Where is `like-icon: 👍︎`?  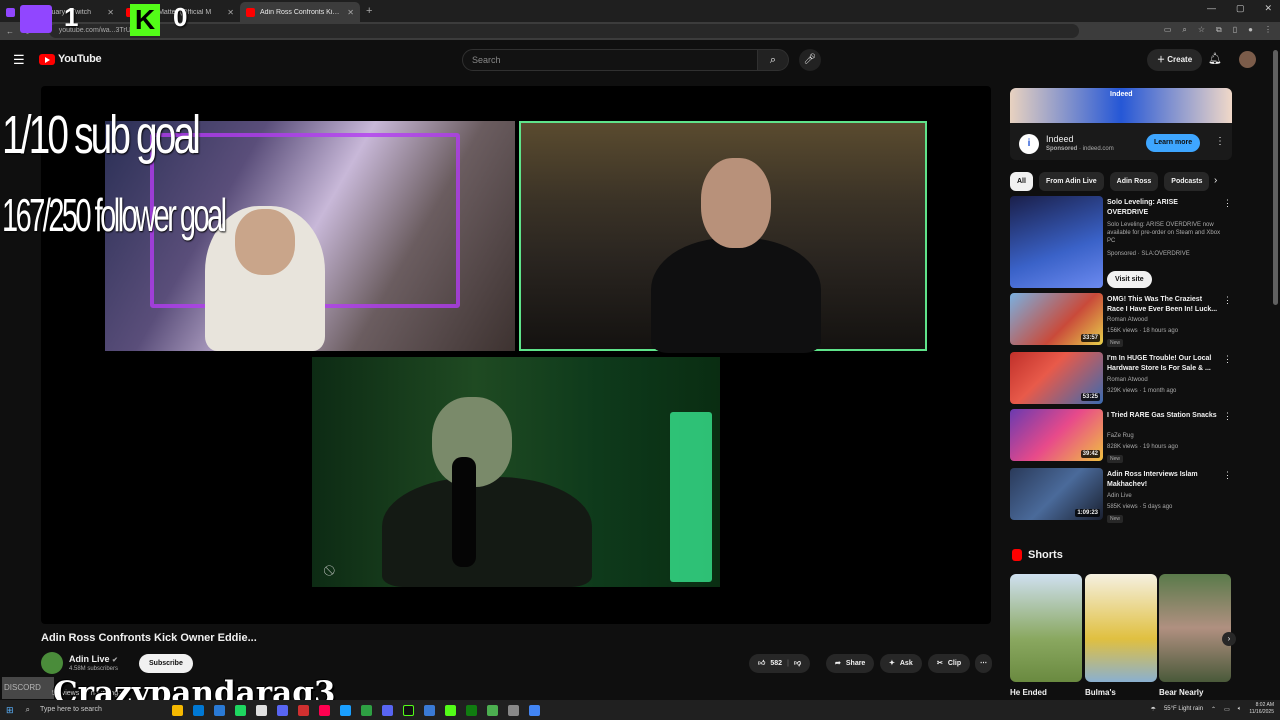 like-icon: 👍︎ is located at coordinates (761, 663).